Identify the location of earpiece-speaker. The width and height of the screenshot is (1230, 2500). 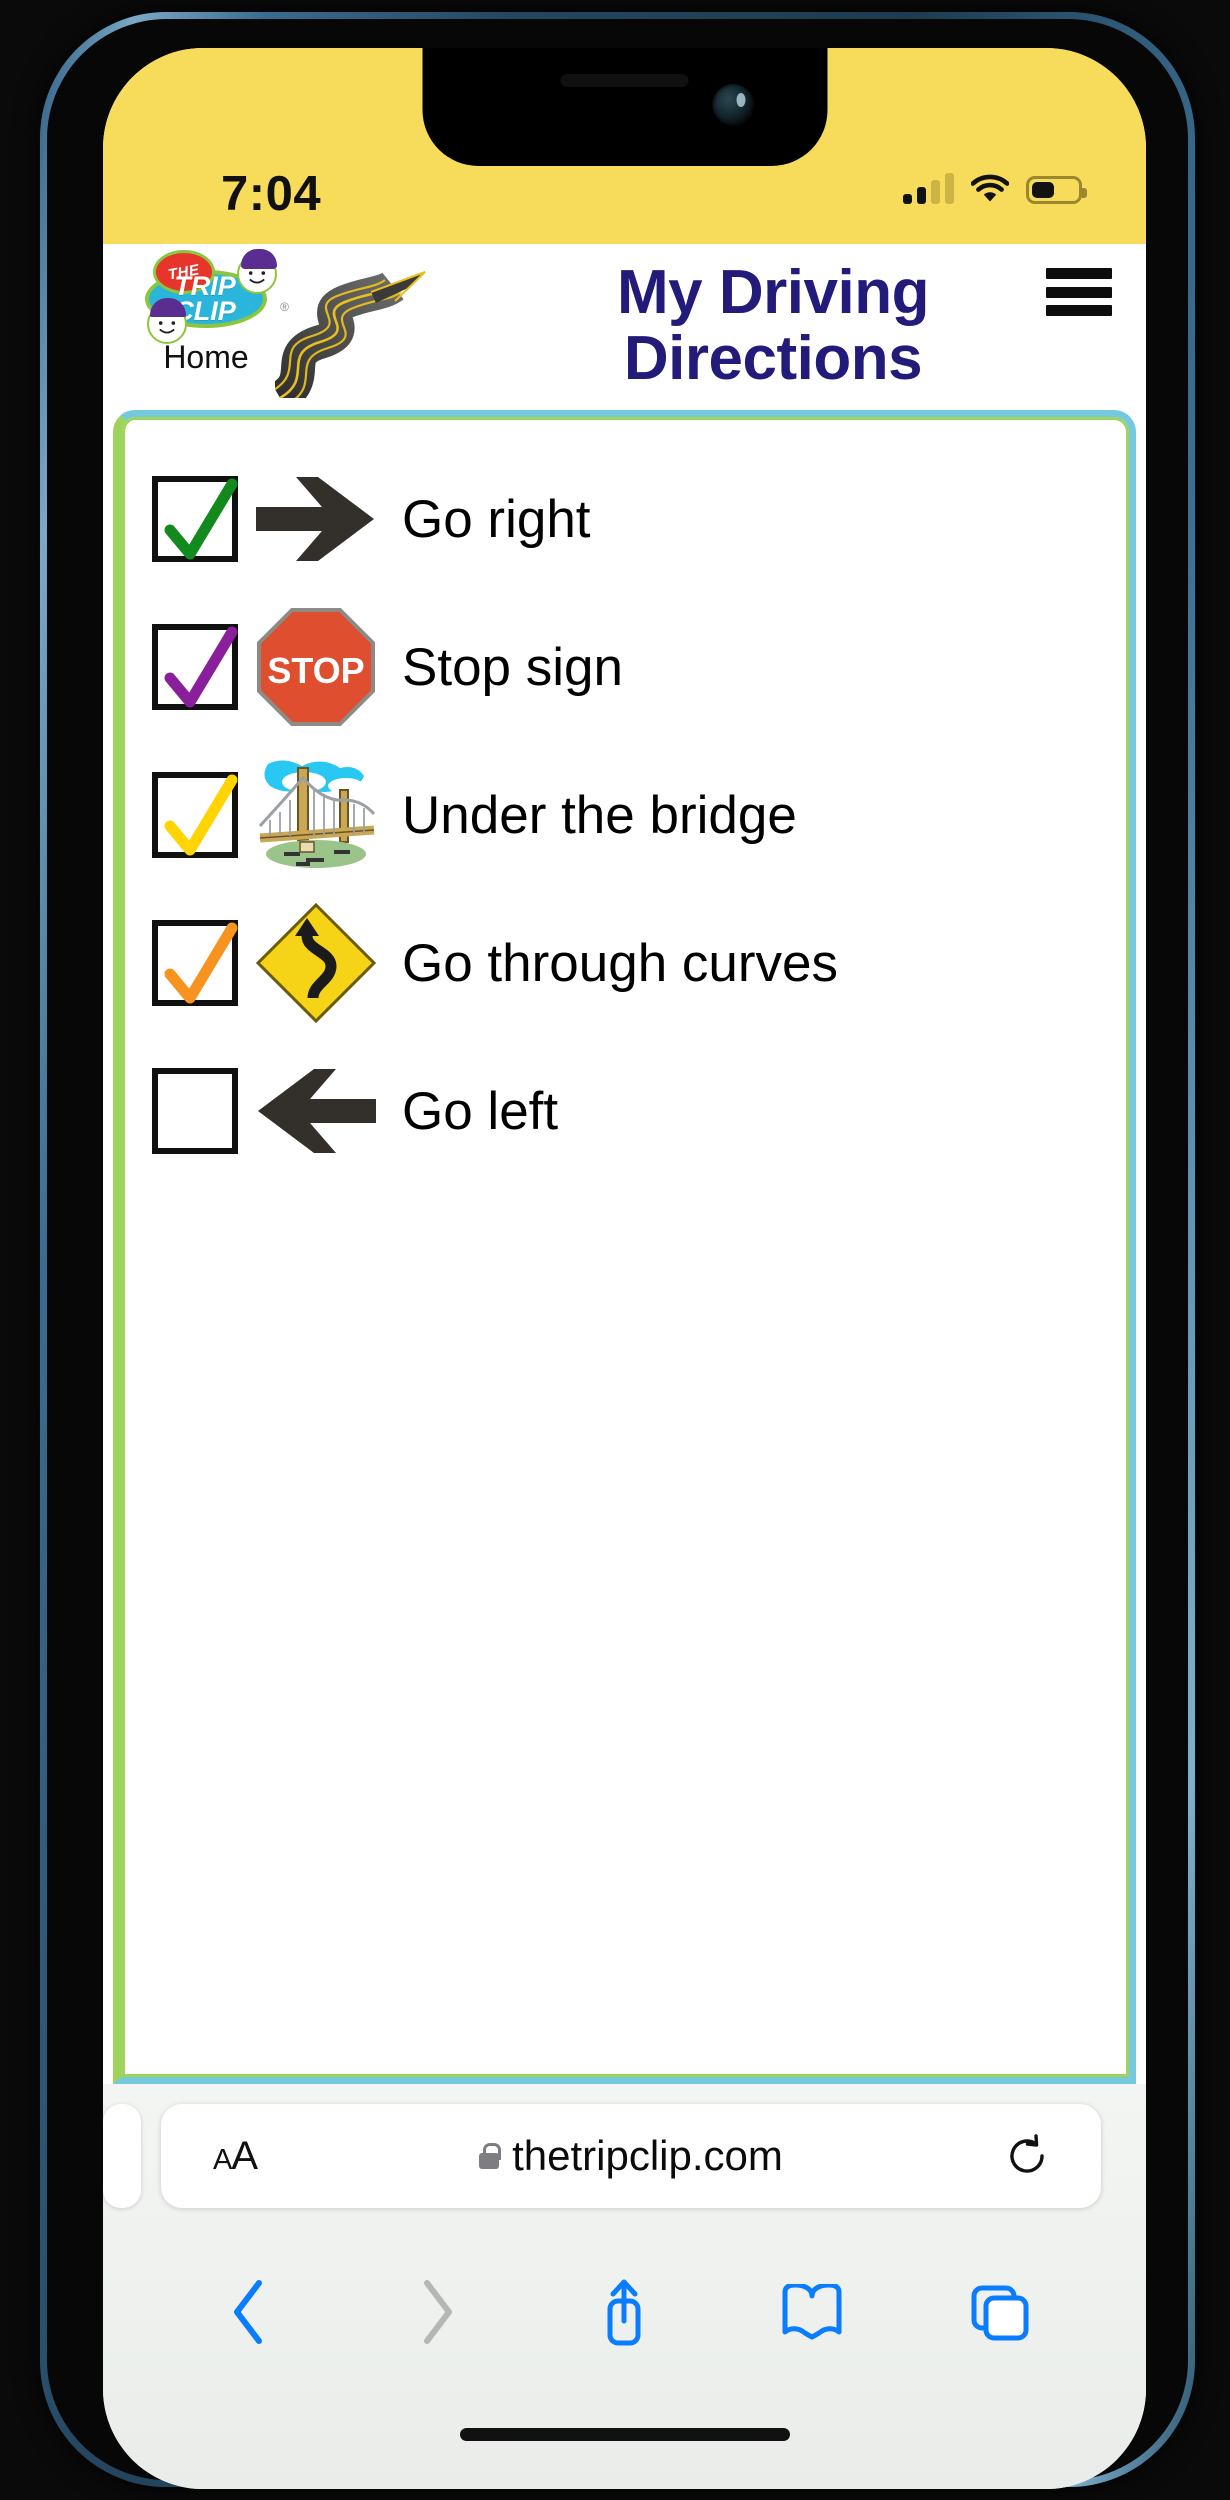
(624, 80).